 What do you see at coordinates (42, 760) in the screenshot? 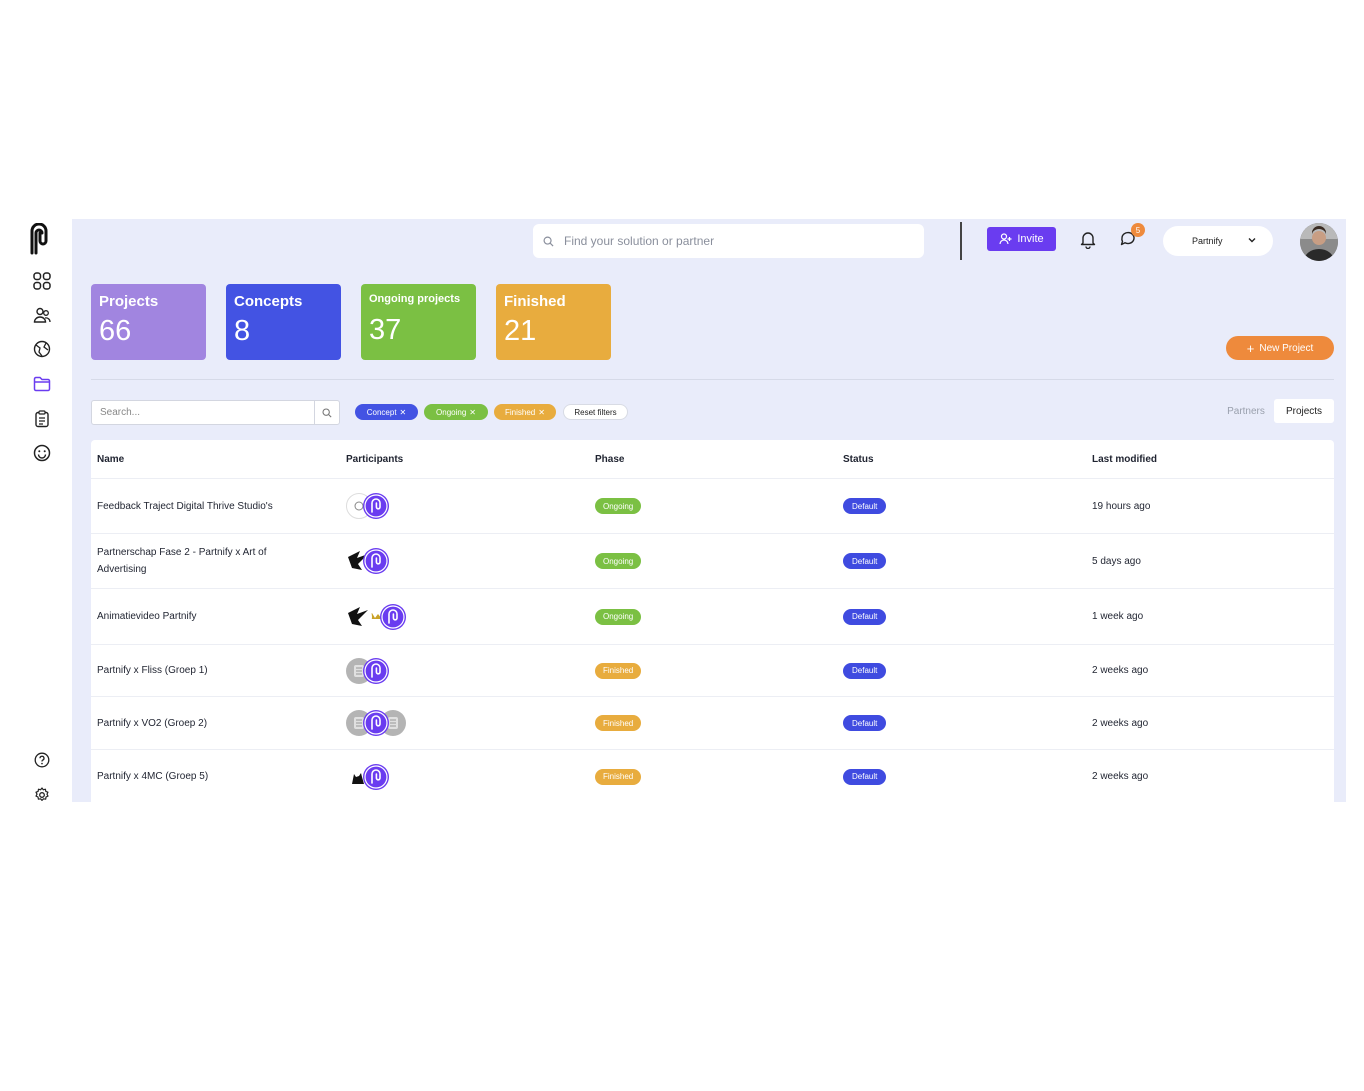
I see `help-icon` at bounding box center [42, 760].